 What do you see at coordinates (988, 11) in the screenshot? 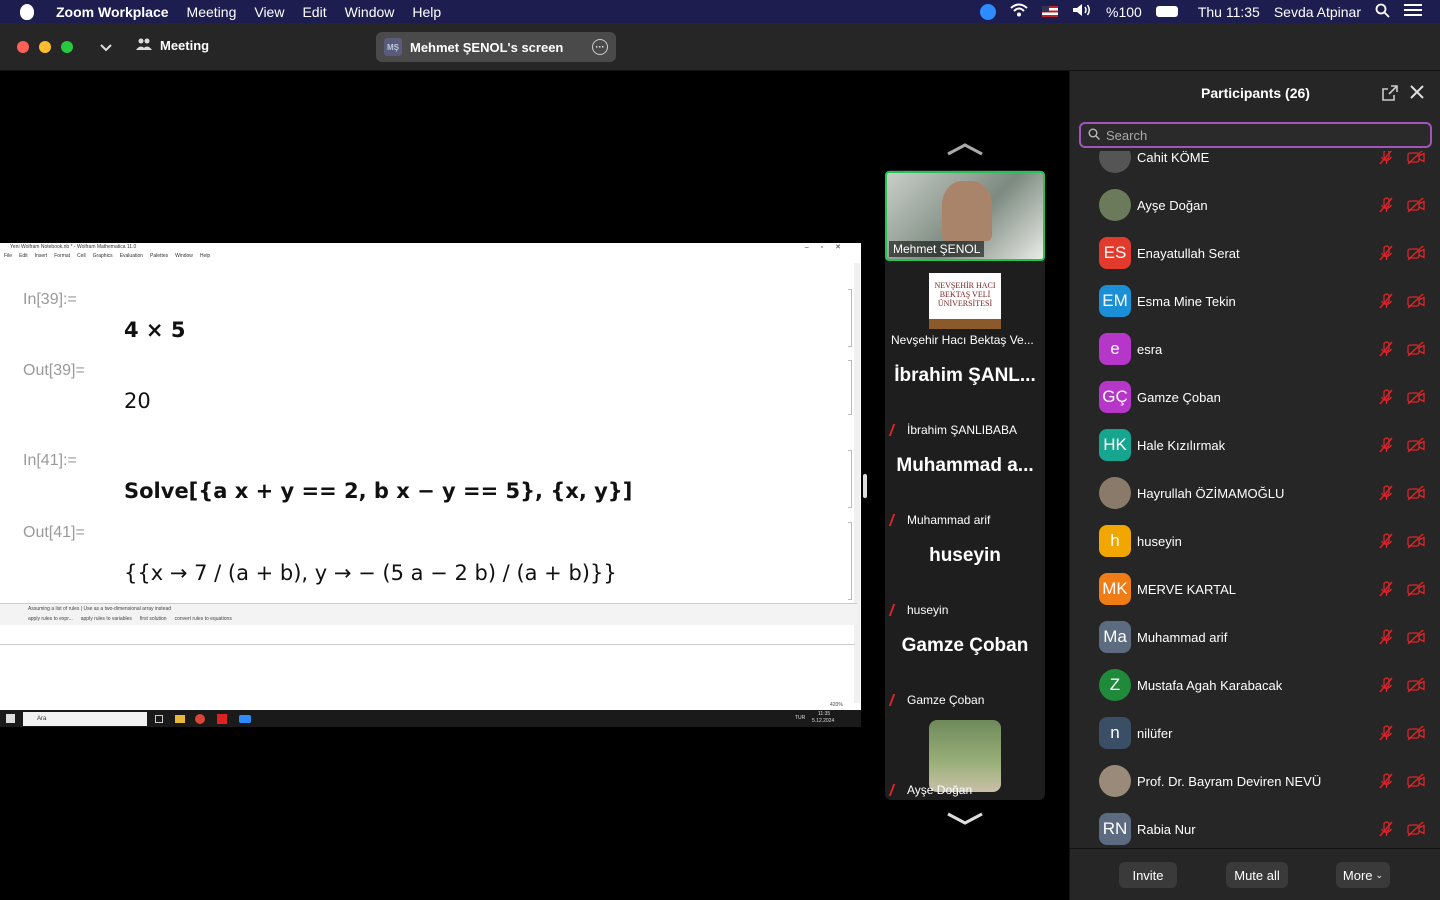
I see `zoom-status-icon` at bounding box center [988, 11].